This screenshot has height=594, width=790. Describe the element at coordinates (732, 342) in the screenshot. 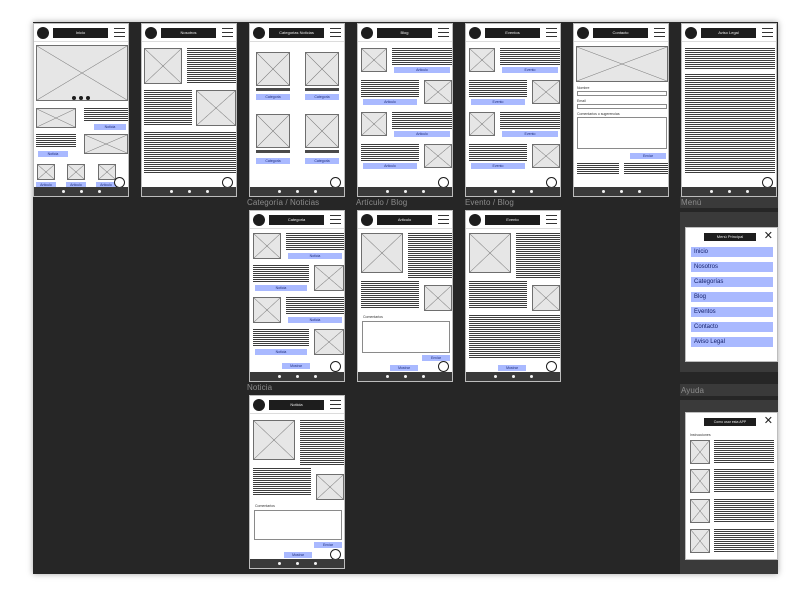

I see `menu-item-aviso-legal: Aviso Legal` at that location.